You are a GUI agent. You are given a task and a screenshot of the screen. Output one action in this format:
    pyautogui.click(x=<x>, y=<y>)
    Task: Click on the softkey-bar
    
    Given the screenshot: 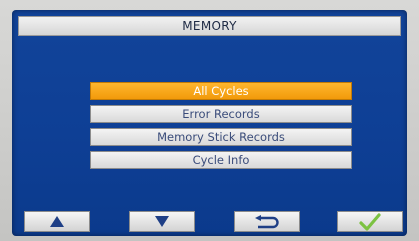 What is the action you would take?
    pyautogui.click(x=209, y=221)
    